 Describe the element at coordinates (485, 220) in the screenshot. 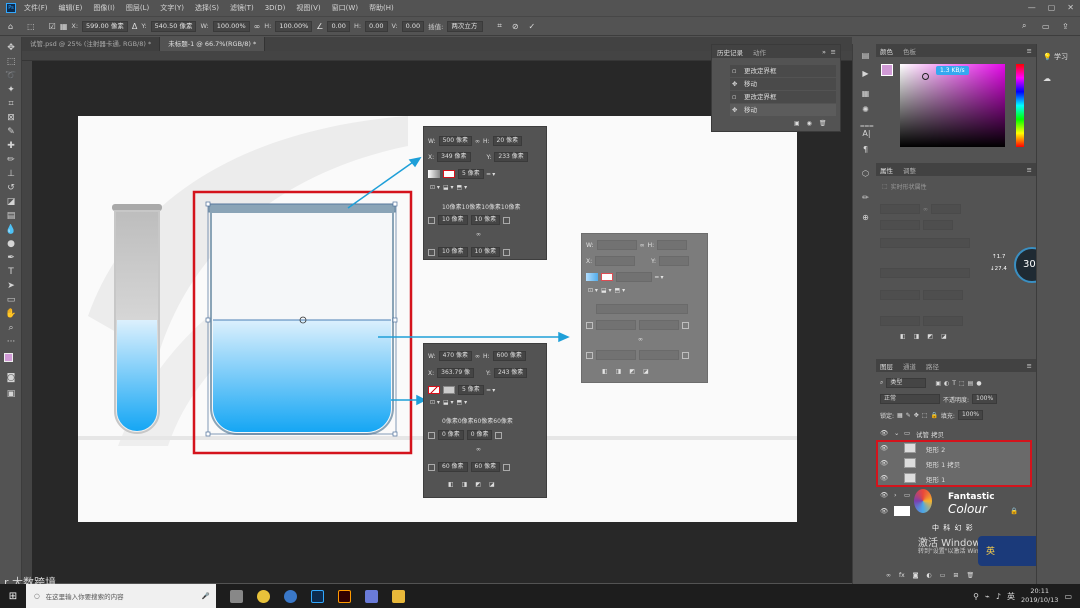

I see `corner-tr-field: 10 像素` at that location.